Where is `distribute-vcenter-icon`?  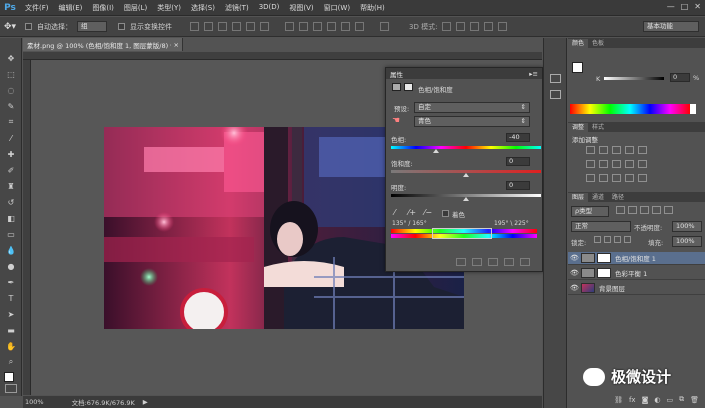
distribute-vcenter-icon is located at coordinates (303, 26).